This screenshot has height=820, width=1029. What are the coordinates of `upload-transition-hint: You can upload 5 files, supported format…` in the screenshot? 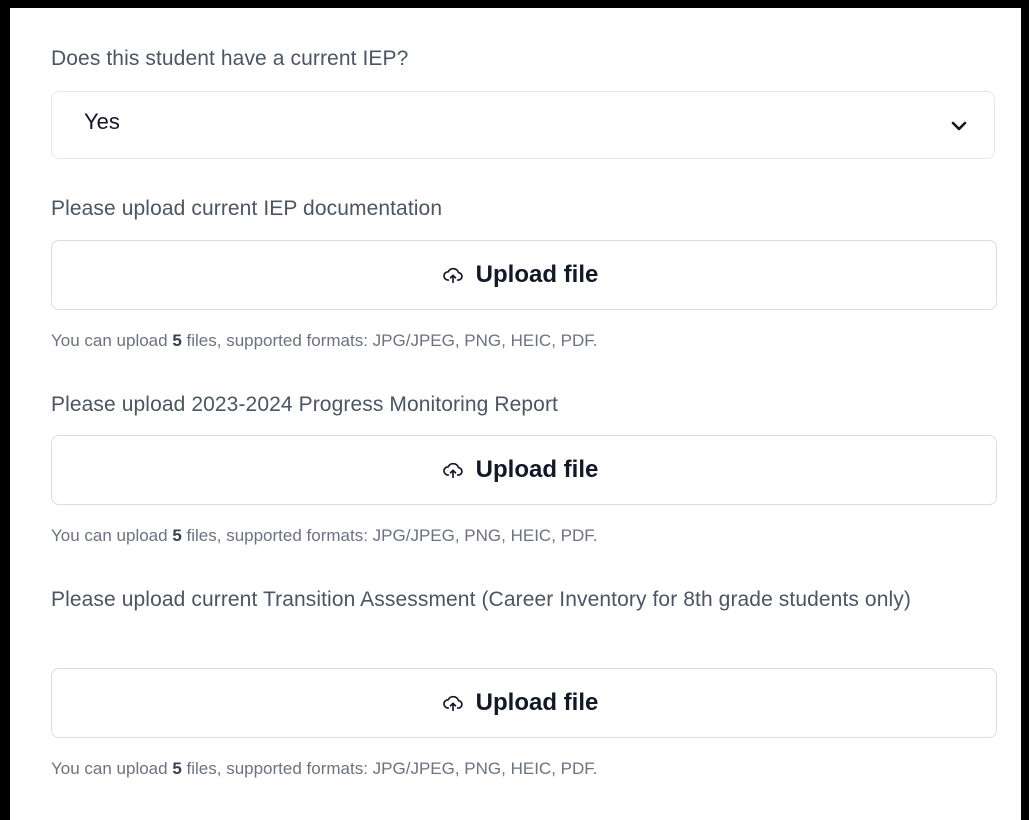 It's located at (324, 769).